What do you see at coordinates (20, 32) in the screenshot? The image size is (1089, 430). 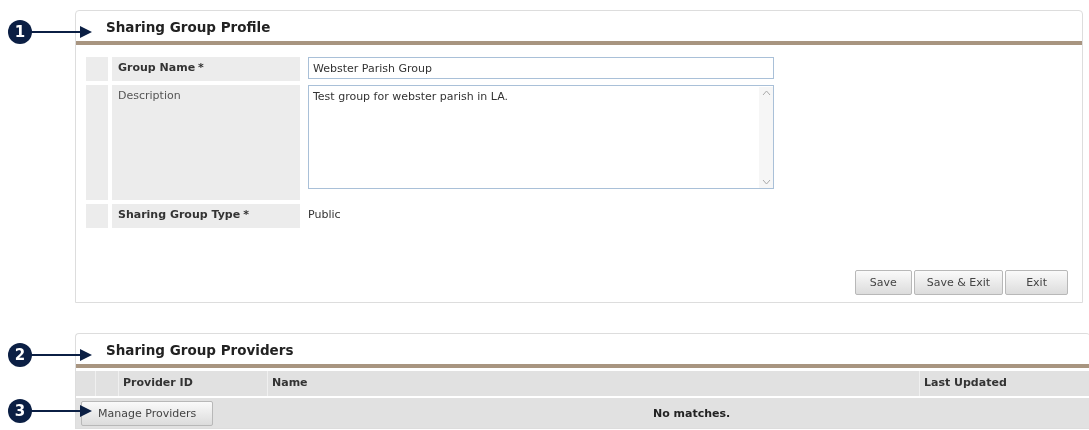 I see `step-number-marker: 1` at bounding box center [20, 32].